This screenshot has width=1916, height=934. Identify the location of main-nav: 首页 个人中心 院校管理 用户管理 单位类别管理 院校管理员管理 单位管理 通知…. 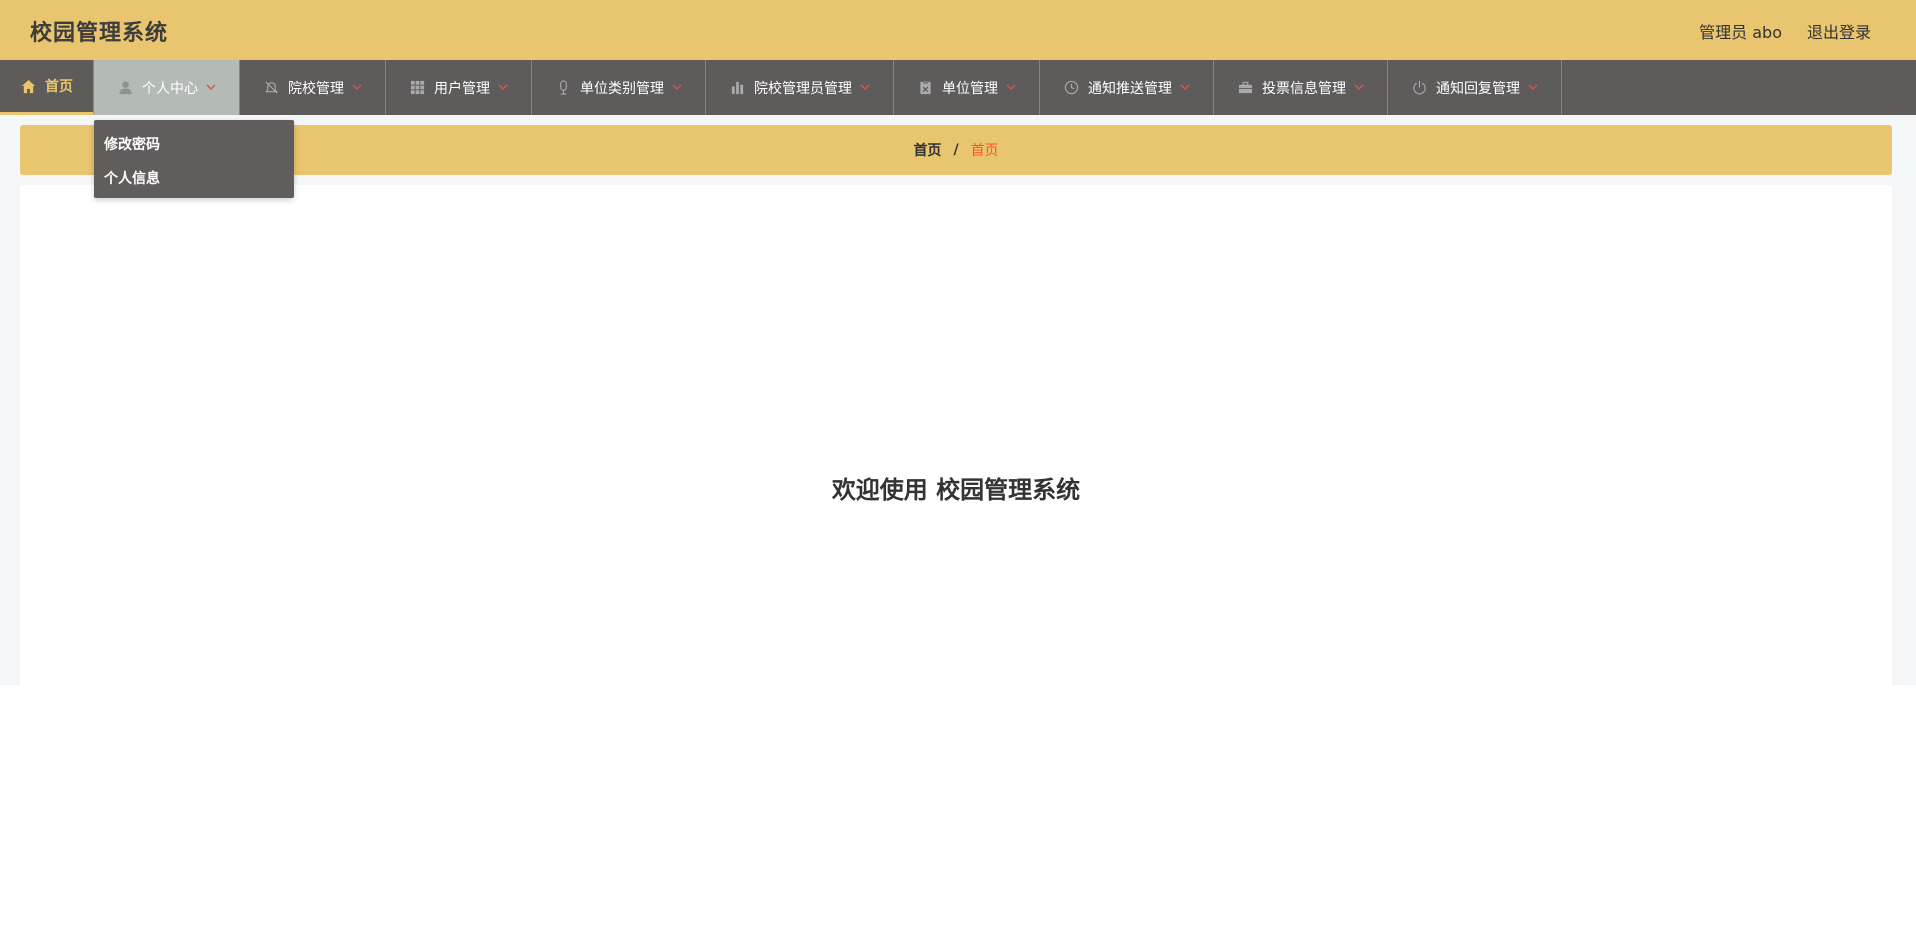
(958, 87).